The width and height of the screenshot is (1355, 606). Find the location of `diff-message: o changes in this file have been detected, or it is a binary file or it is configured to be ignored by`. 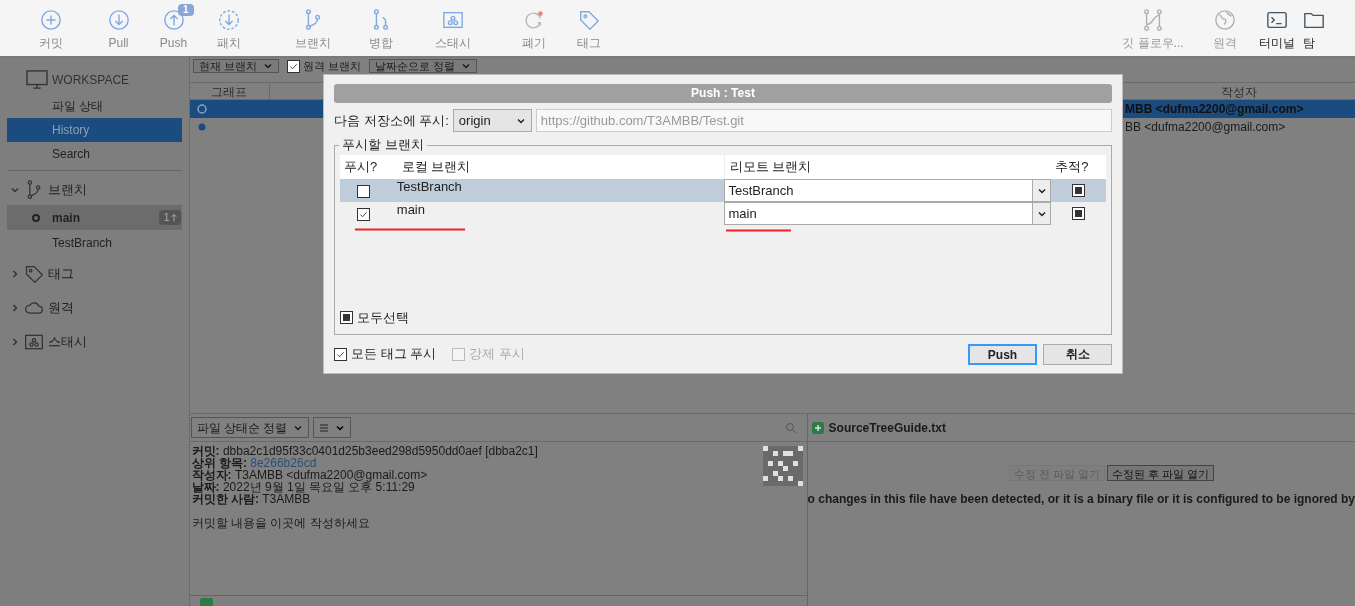

diff-message: o changes in this file have been detected, or it is a binary file or it is configured to be ignored by is located at coordinates (1081, 499).